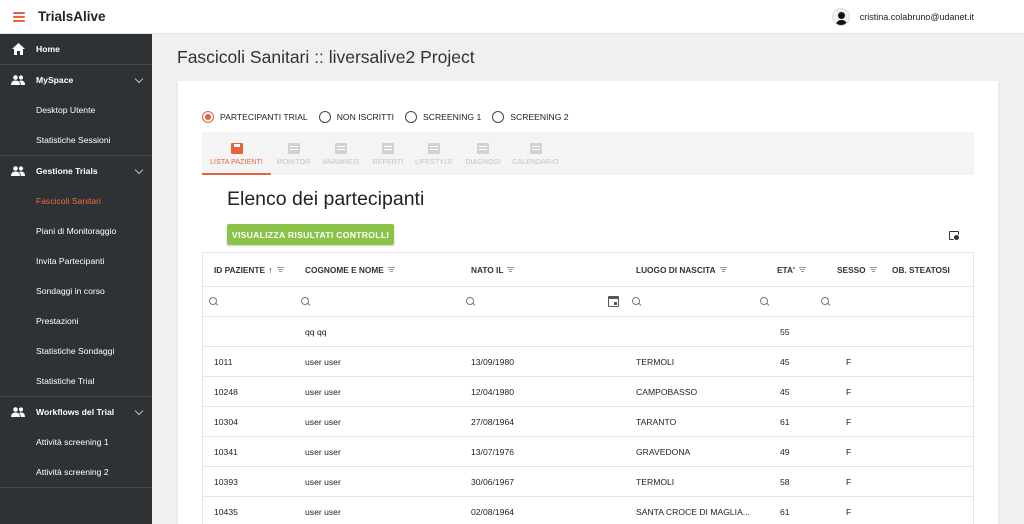 The image size is (1024, 524). I want to click on sidebar-item-attivita-screening-1: Attività screening 1, so click(76, 442).